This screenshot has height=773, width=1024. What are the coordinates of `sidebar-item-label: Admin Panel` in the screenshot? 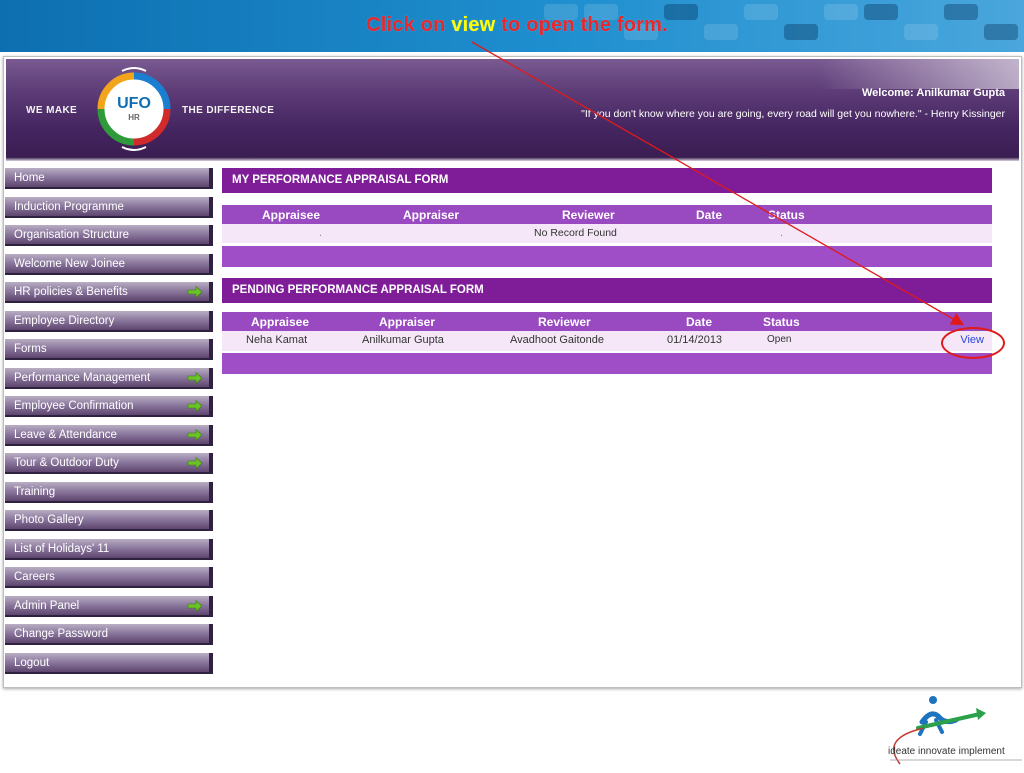 It's located at (47, 605).